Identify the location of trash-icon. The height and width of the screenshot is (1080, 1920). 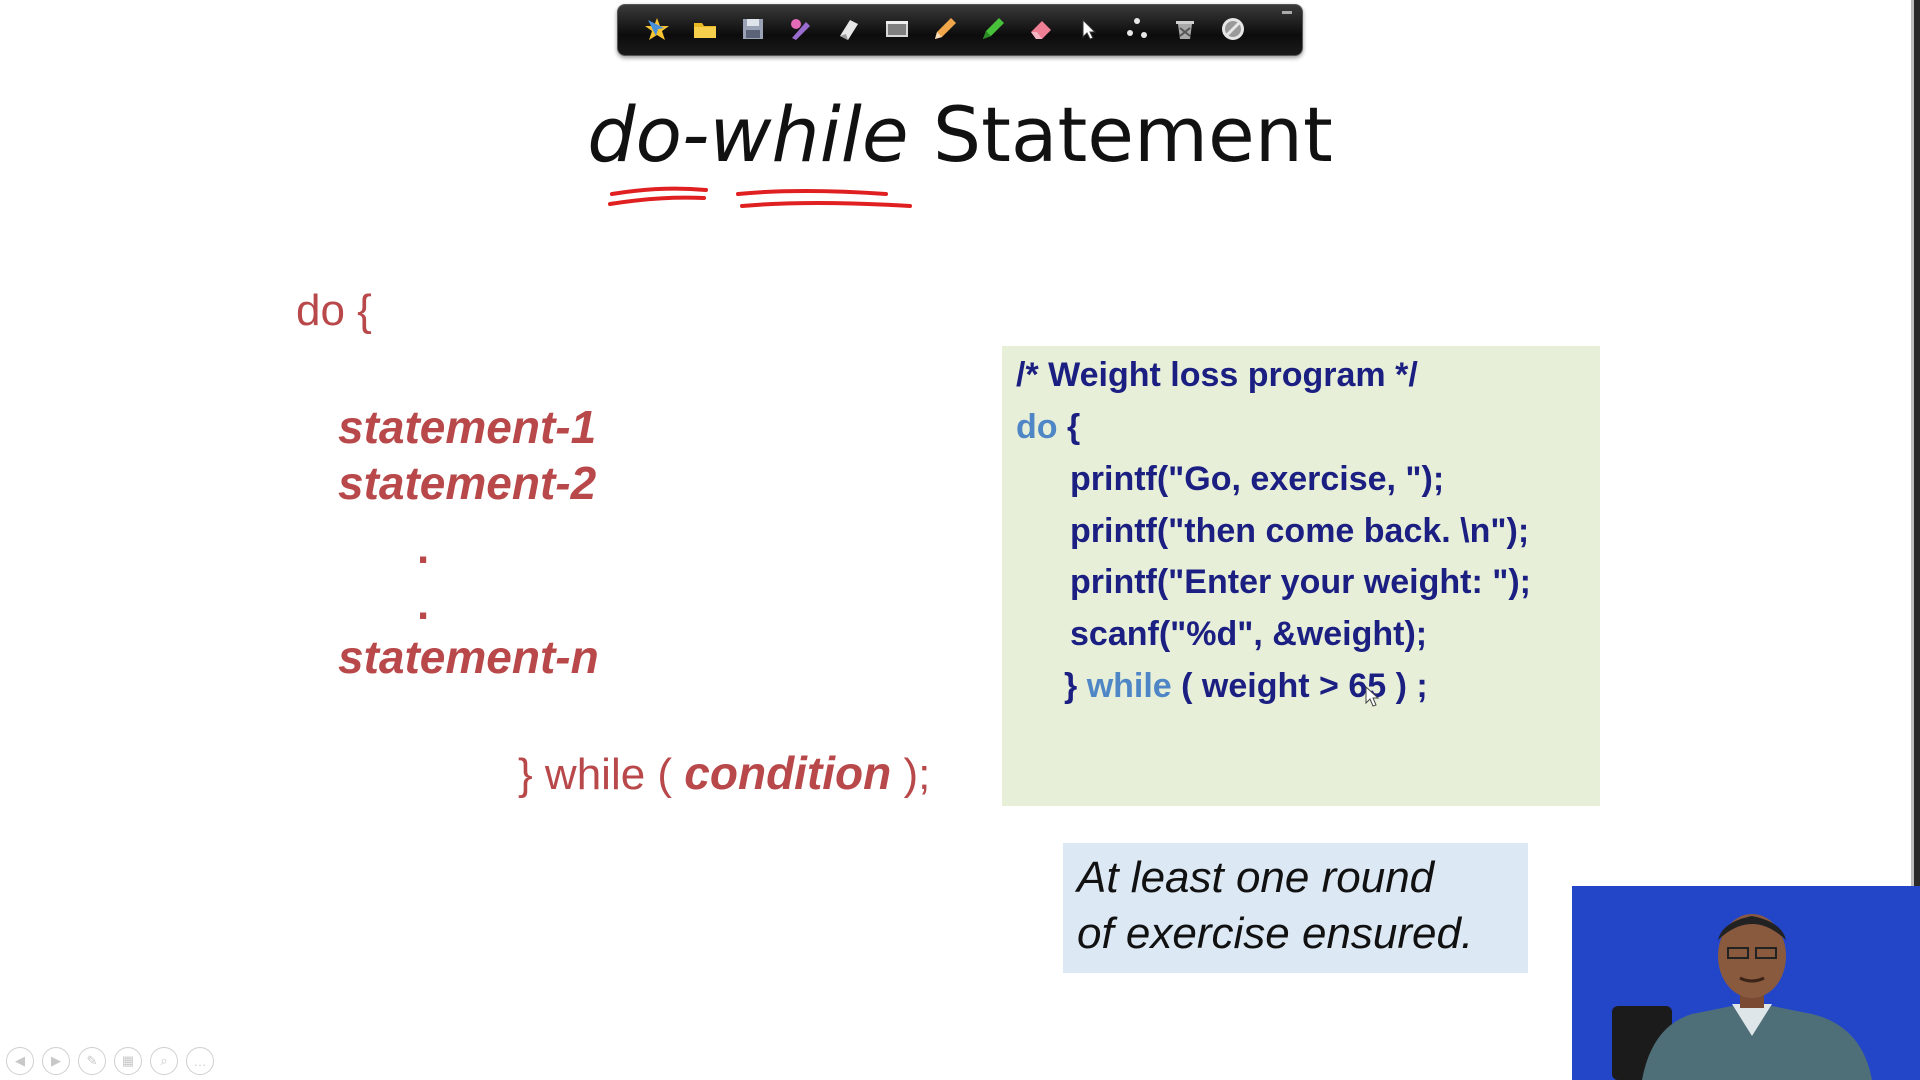
(1185, 29).